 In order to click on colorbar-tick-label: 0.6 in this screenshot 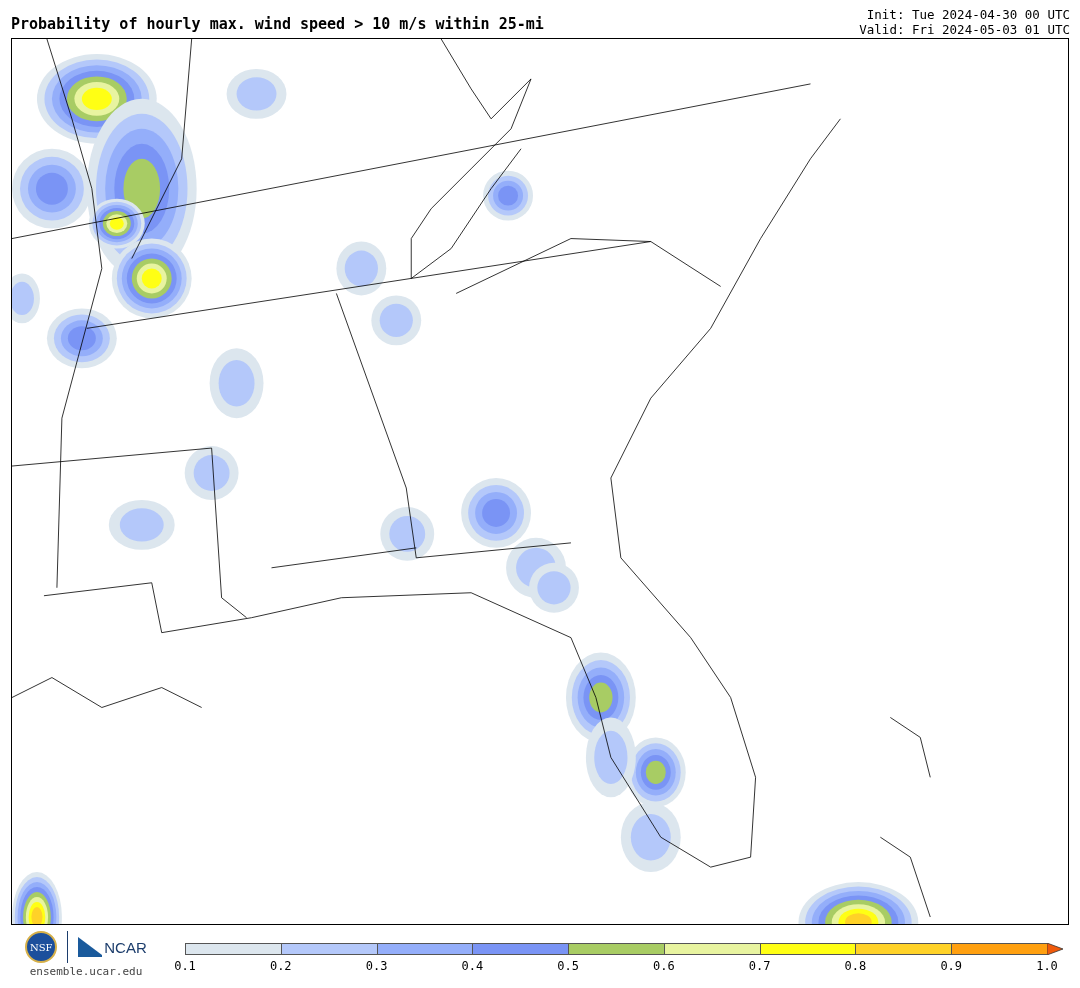, I will do `click(664, 966)`.